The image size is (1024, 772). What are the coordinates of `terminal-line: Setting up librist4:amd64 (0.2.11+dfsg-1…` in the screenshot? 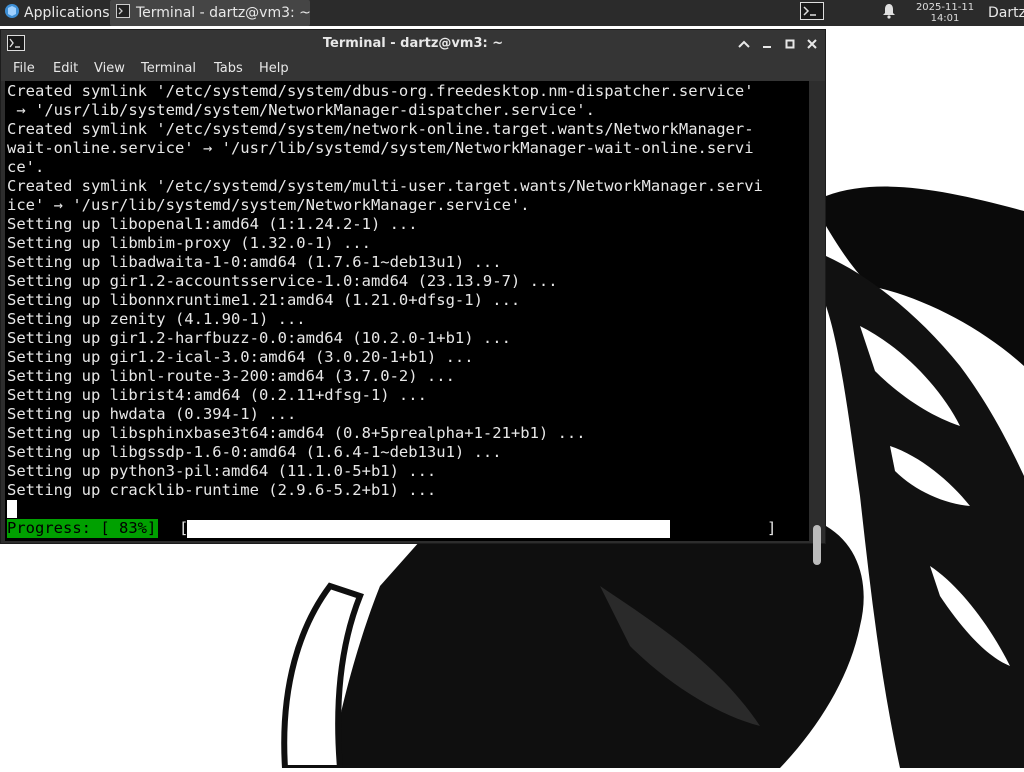 It's located at (217, 395).